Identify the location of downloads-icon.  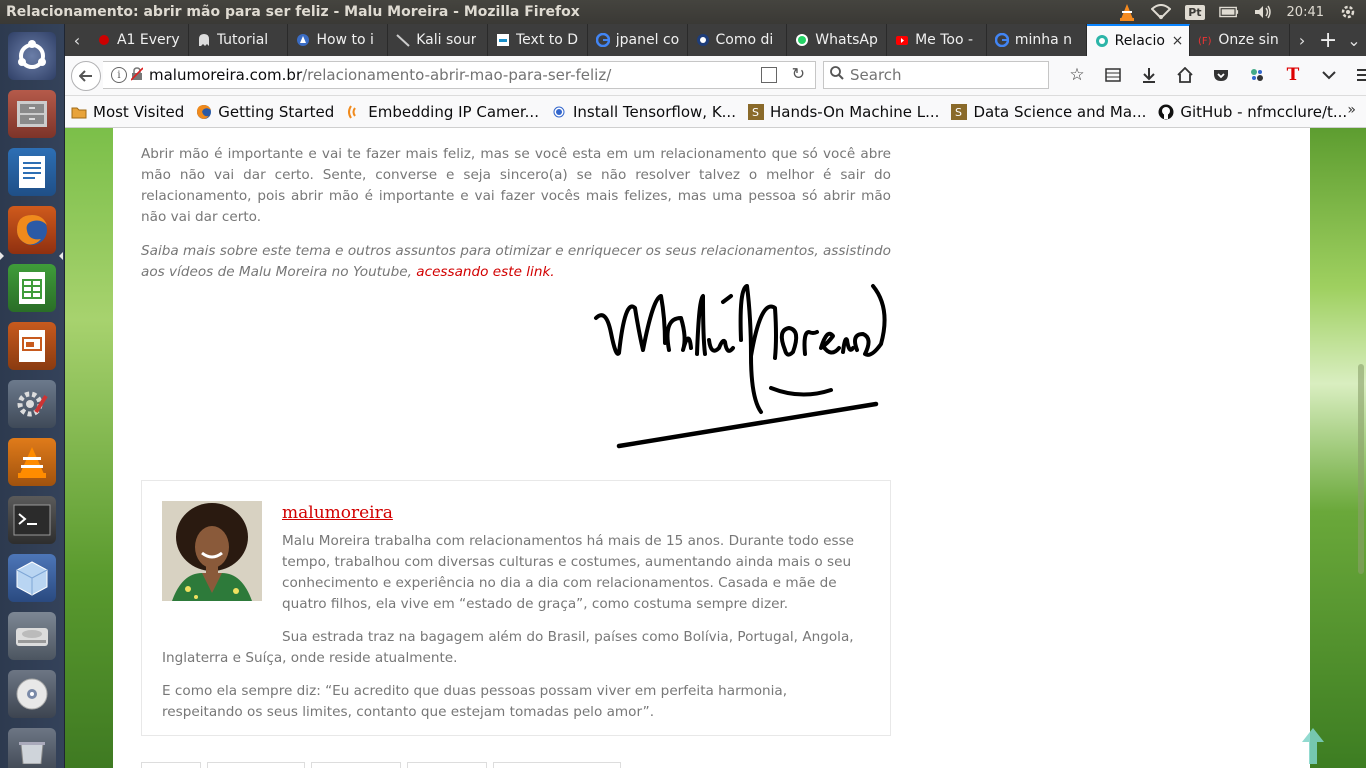
(1149, 75).